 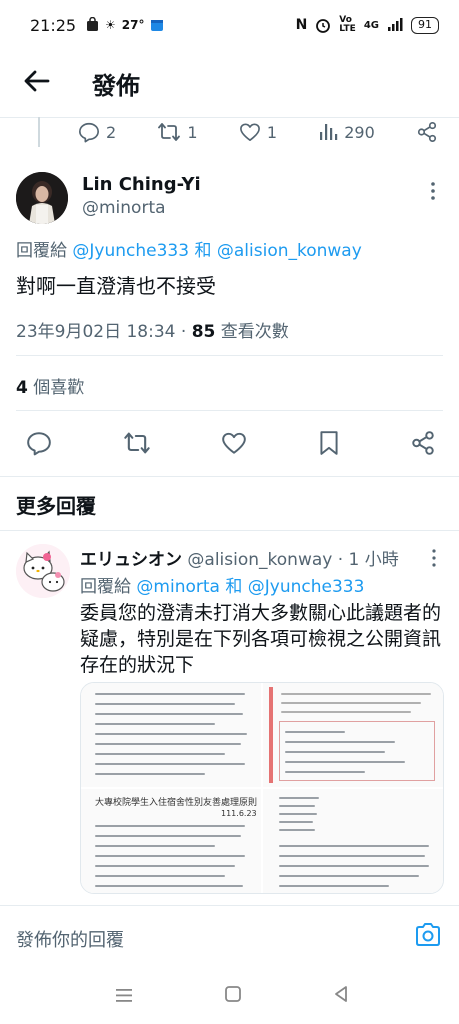 I want to click on likes-count: 4, so click(x=22, y=388).